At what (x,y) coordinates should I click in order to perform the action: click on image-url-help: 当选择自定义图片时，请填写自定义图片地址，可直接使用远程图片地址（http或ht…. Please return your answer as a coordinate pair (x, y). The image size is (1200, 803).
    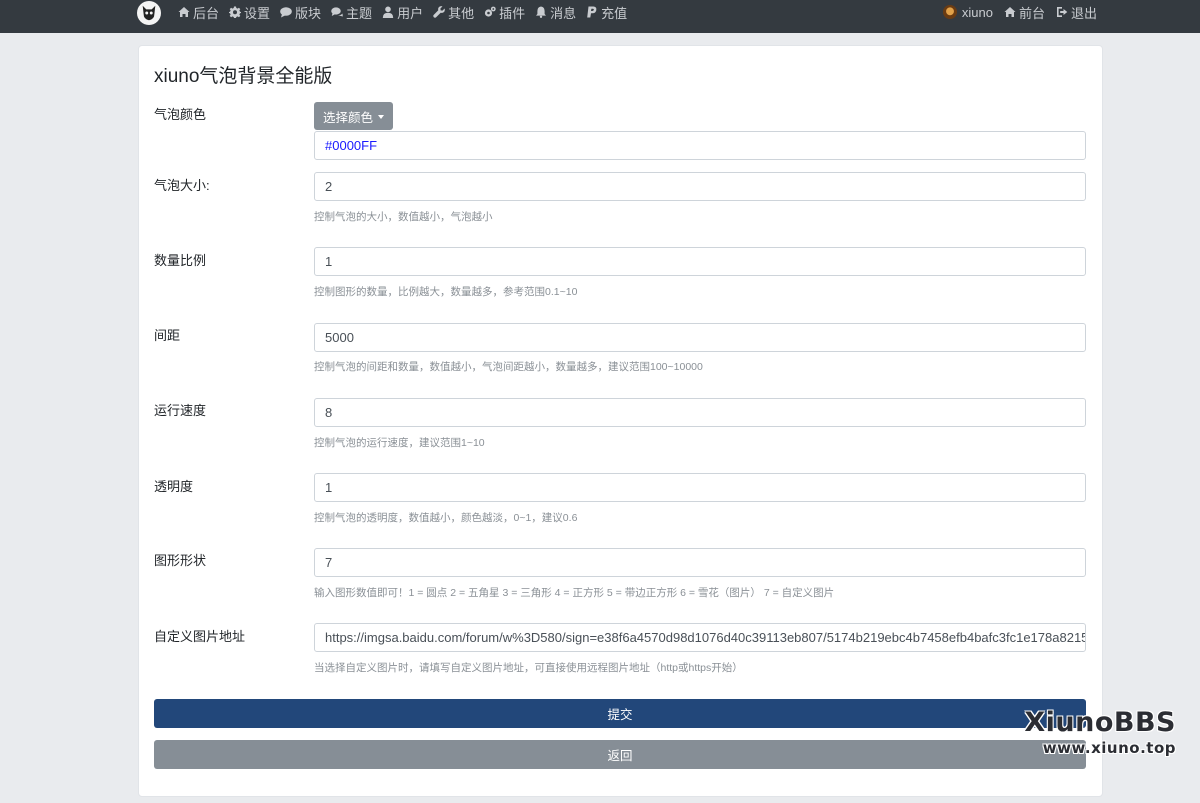
    Looking at the image, I should click on (528, 668).